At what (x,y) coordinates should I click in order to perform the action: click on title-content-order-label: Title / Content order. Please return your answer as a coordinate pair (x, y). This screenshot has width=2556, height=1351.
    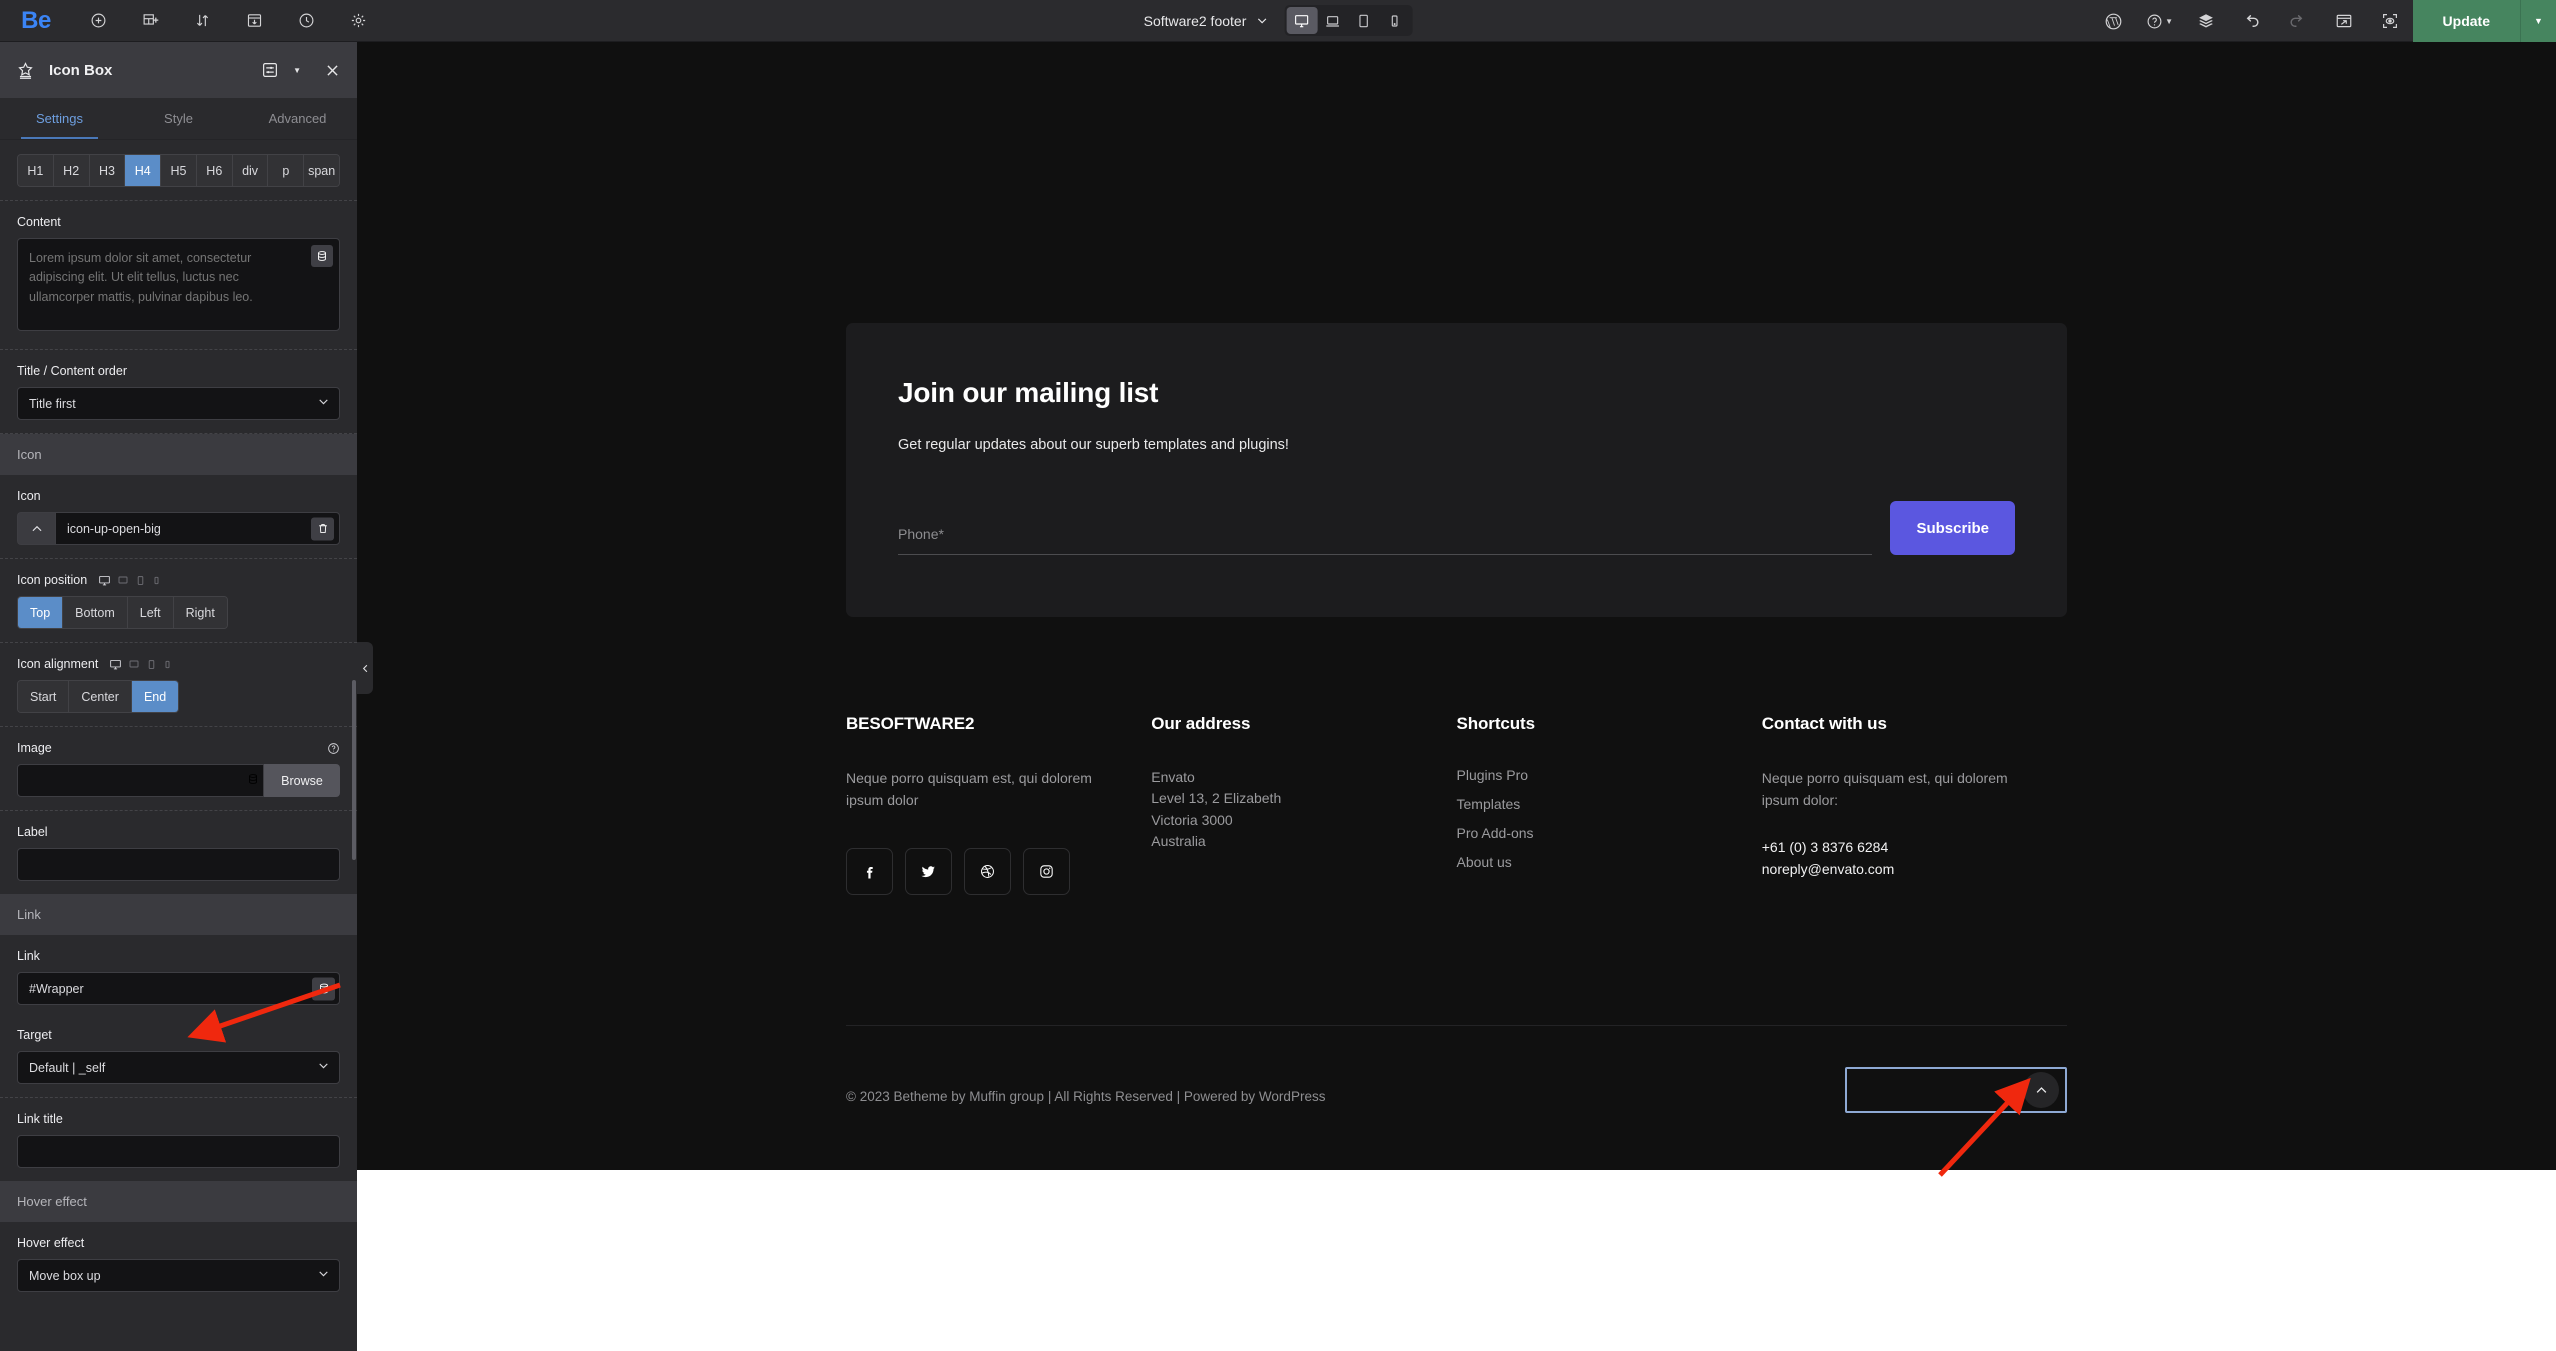
    Looking at the image, I should click on (72, 371).